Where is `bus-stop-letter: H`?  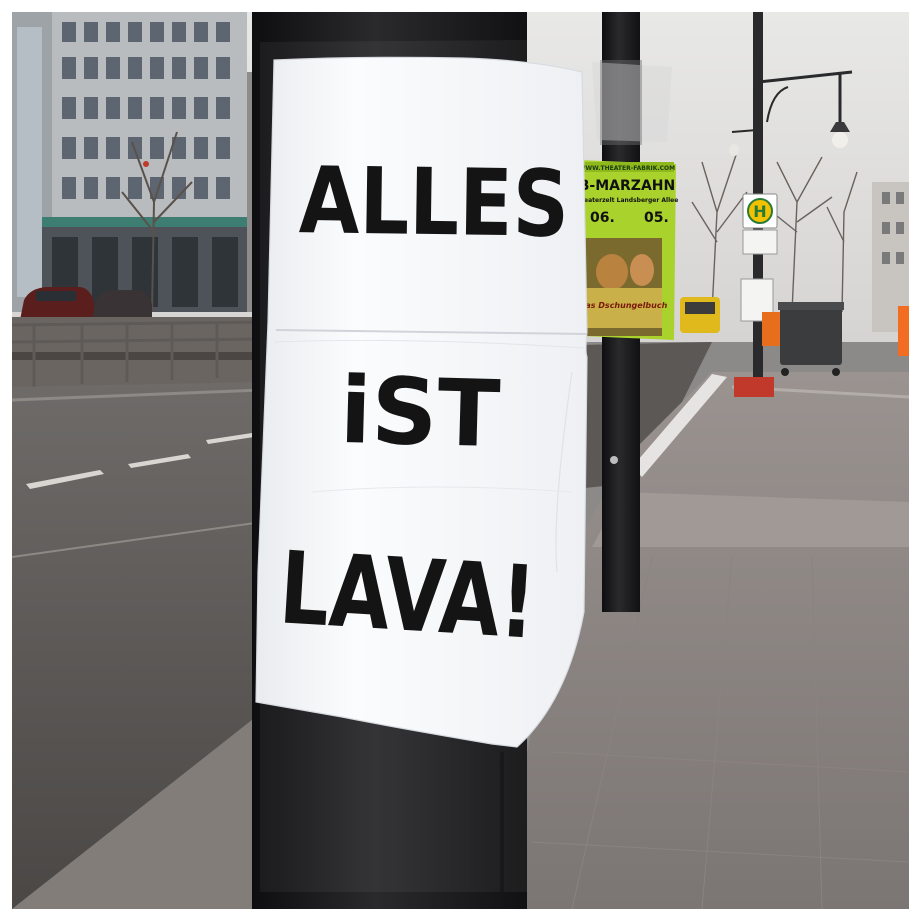 bus-stop-letter: H is located at coordinates (759, 211).